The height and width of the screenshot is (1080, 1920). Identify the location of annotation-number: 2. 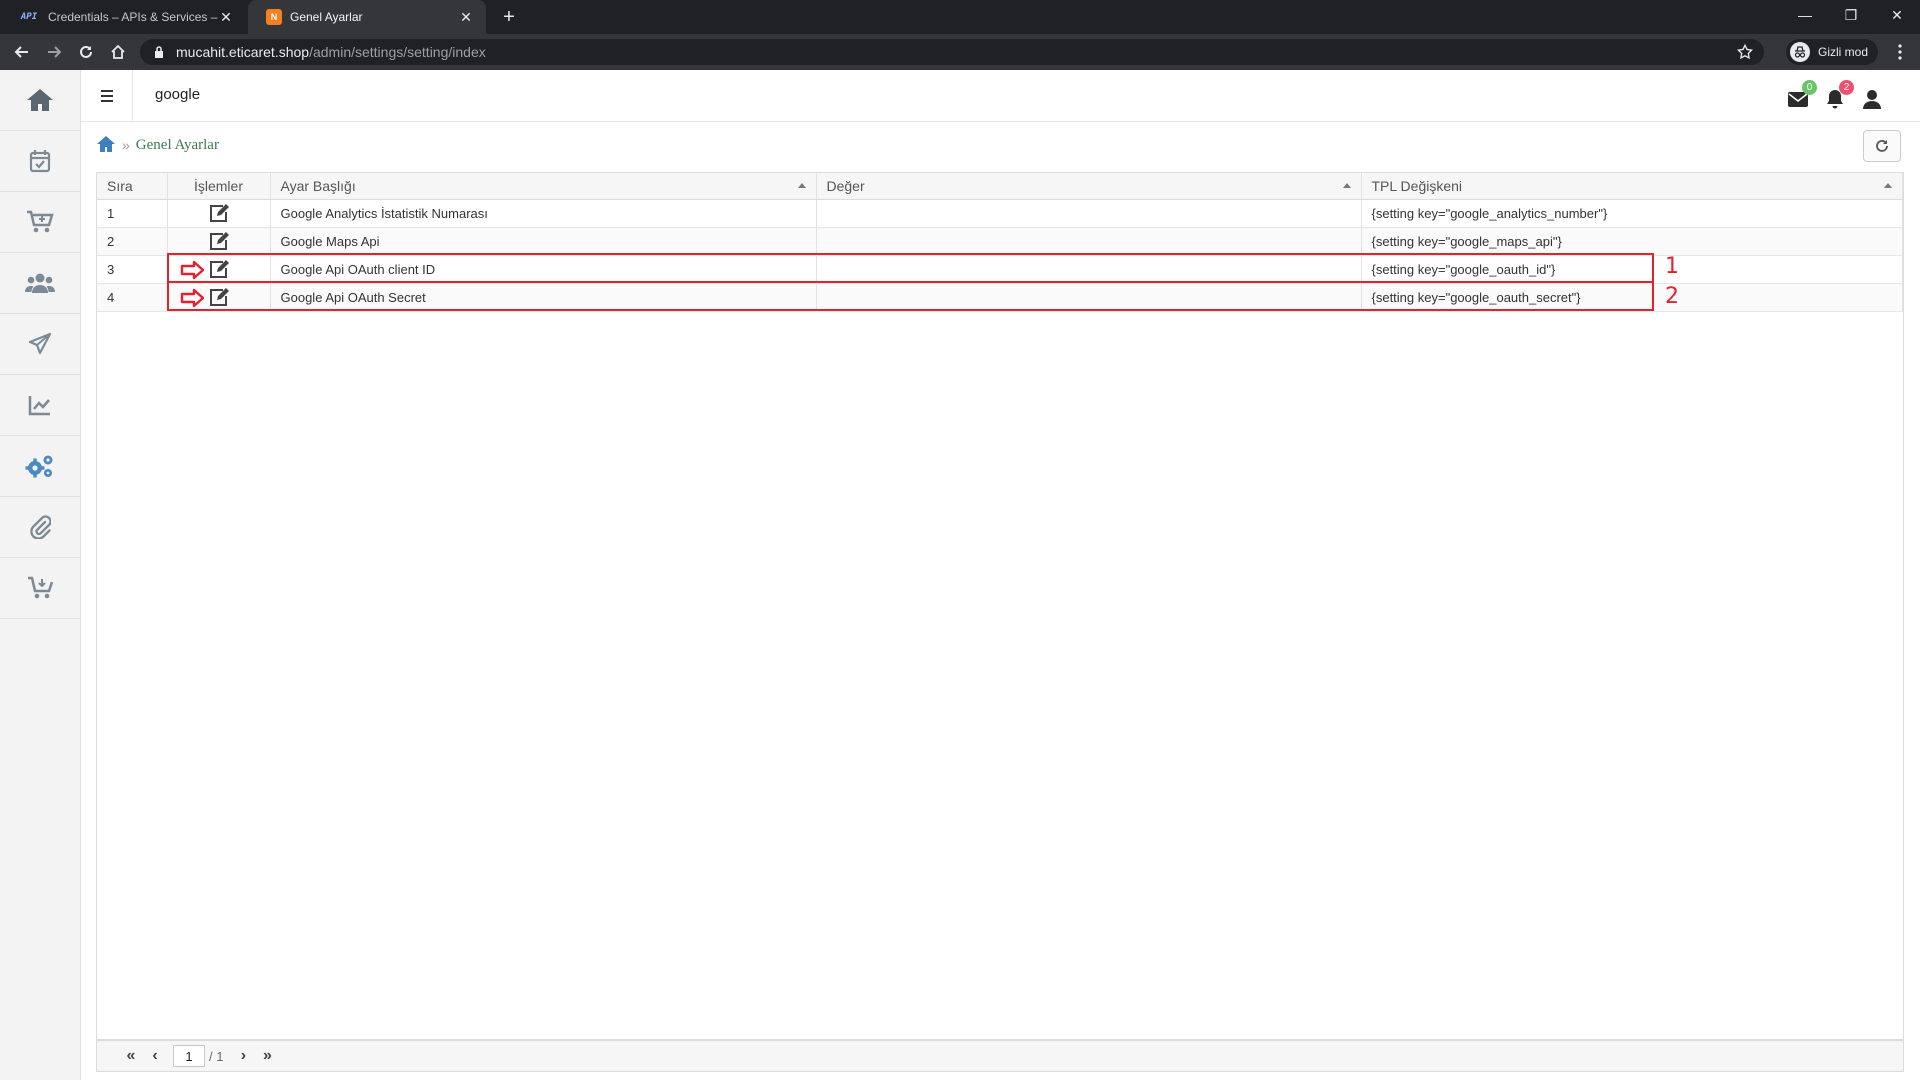
(1672, 296).